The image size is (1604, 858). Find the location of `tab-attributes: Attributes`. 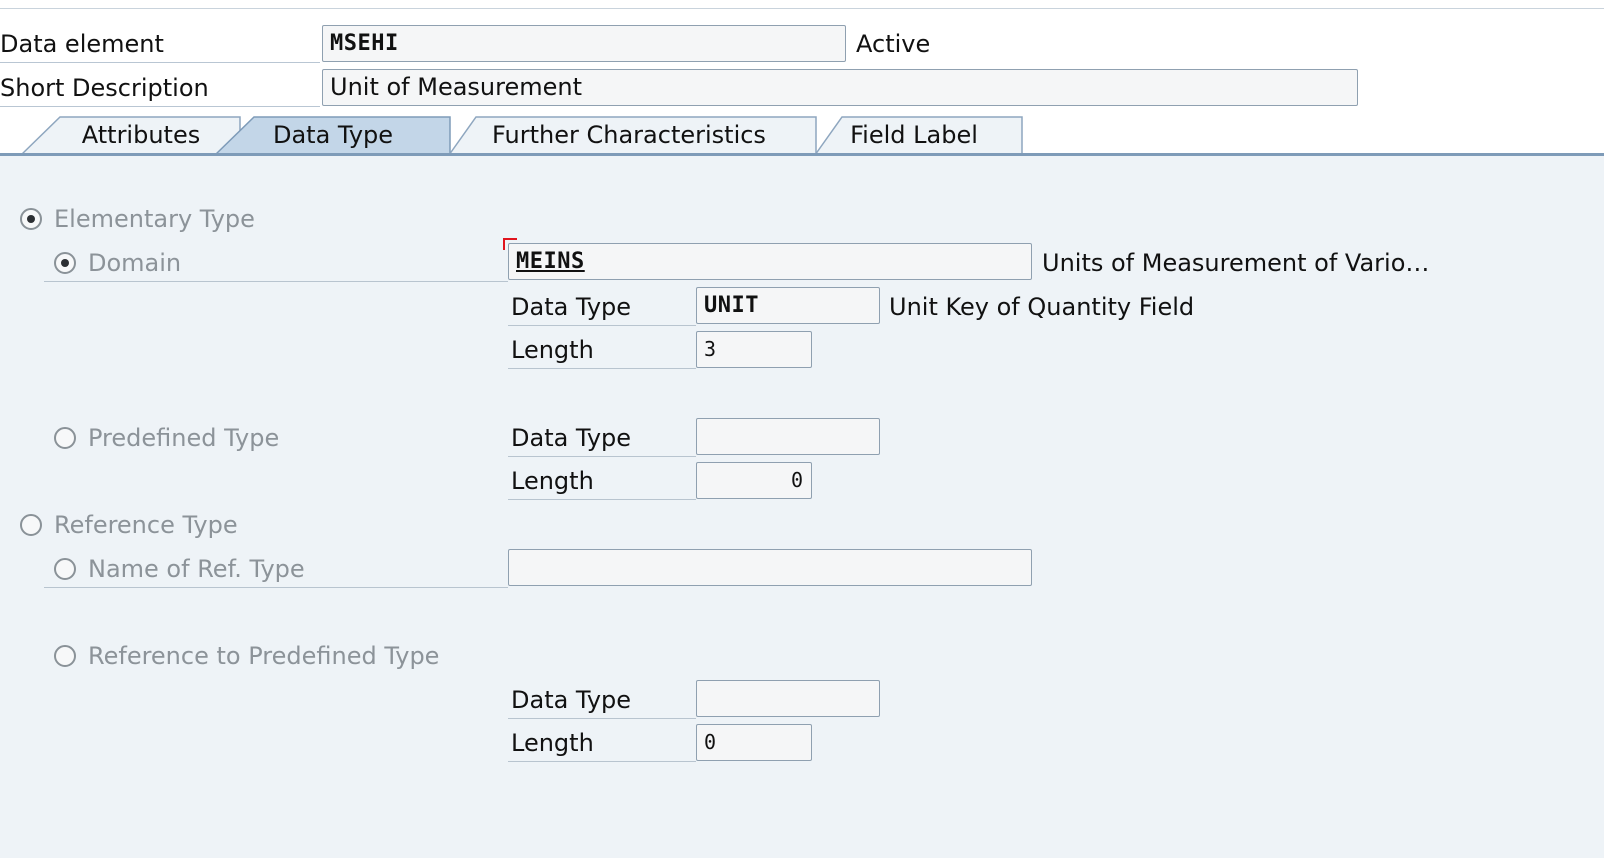

tab-attributes: Attributes is located at coordinates (141, 135).